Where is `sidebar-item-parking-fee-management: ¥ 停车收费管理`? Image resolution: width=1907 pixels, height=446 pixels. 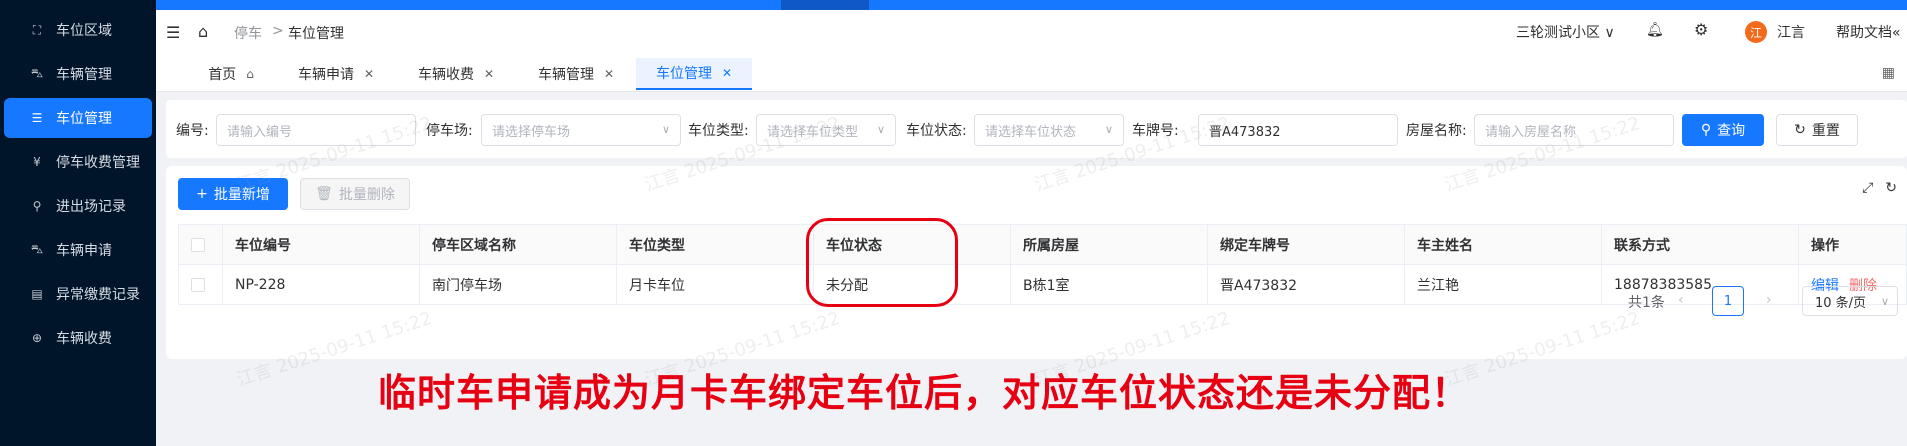
sidebar-item-parking-fee-management: ¥ 停车收费管理 is located at coordinates (78, 162).